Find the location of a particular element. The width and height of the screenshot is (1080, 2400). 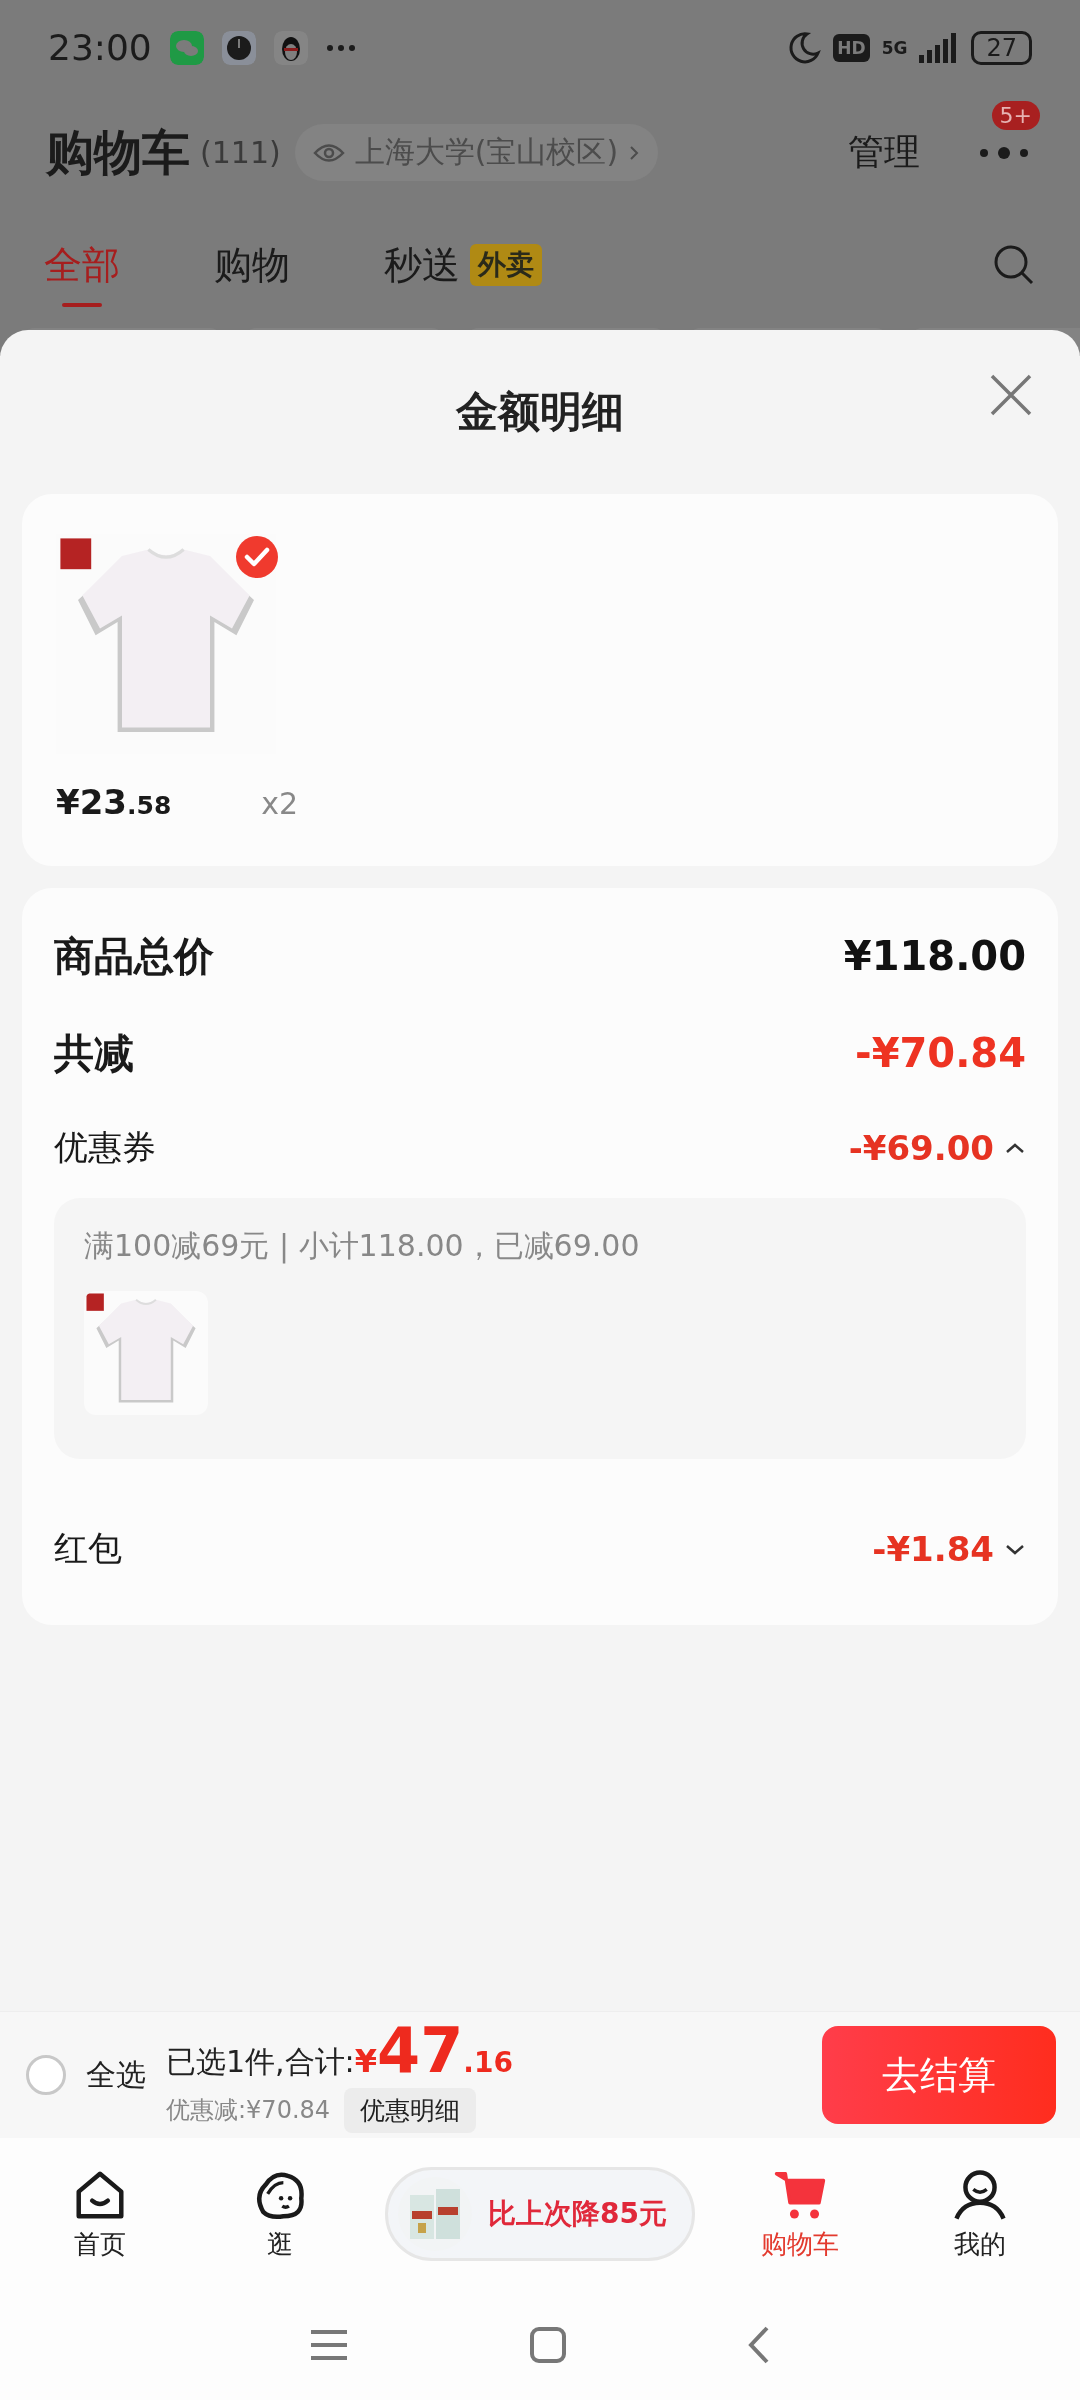

more-icon is located at coordinates (340, 47).